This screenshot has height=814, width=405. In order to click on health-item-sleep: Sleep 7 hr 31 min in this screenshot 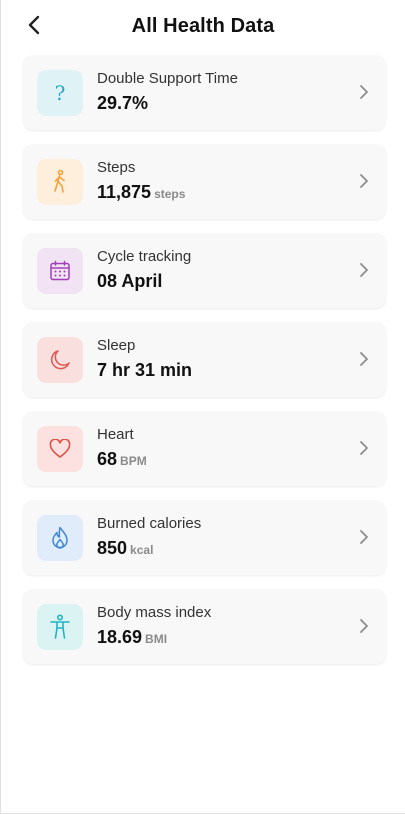, I will do `click(204, 359)`.